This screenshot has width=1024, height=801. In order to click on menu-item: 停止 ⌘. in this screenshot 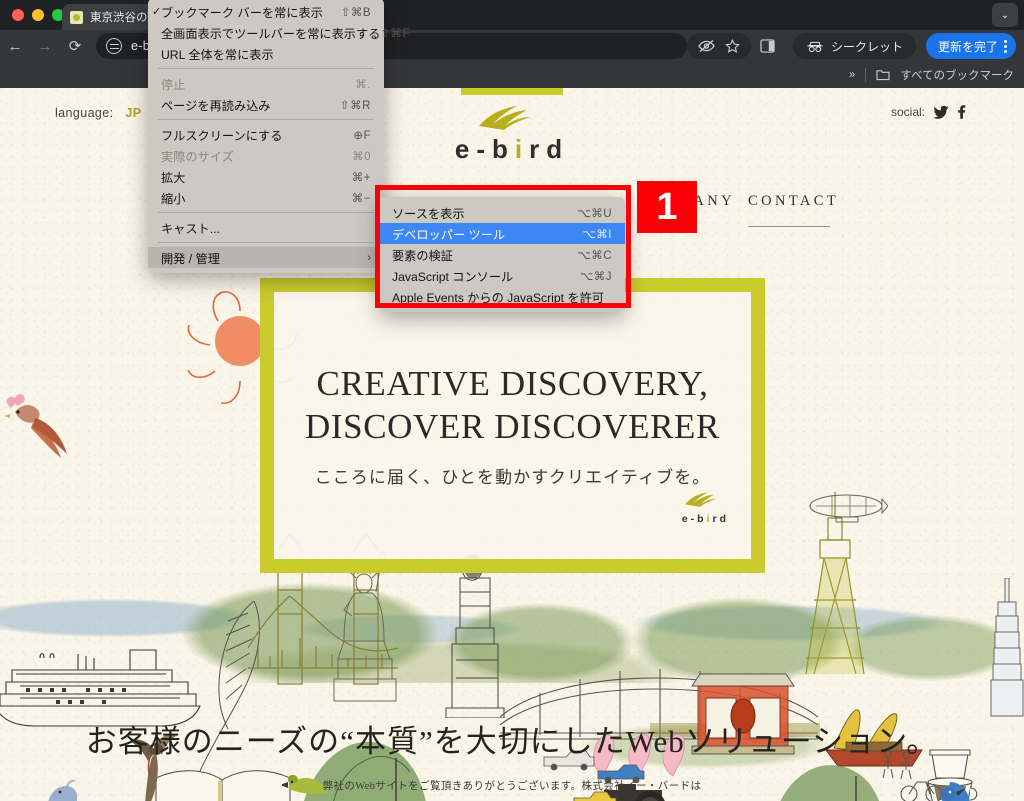, I will do `click(266, 83)`.